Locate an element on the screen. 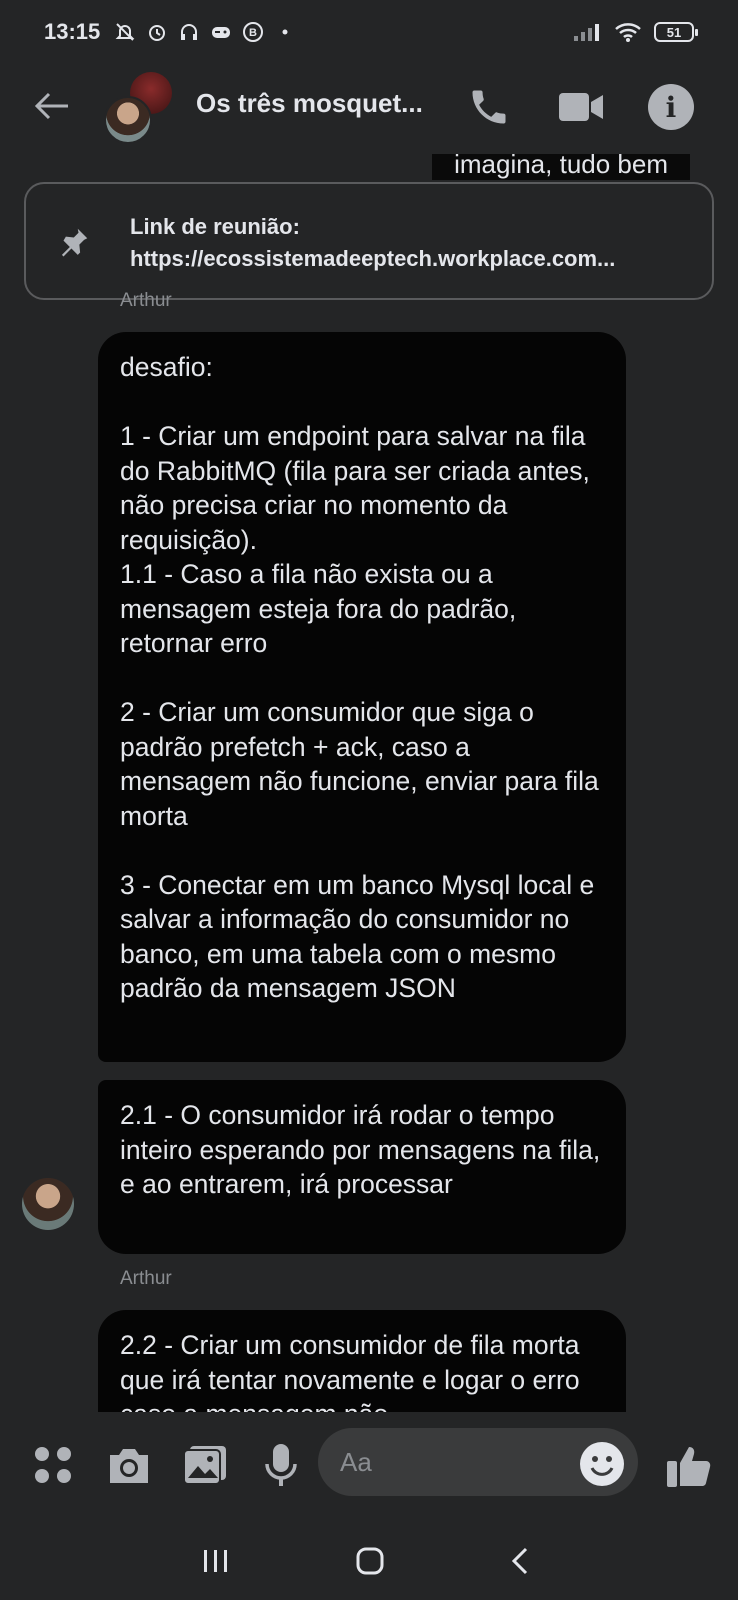 Image resolution: width=738 pixels, height=1600 pixels. status-bar: 13:15 B 51 is located at coordinates (369, 32).